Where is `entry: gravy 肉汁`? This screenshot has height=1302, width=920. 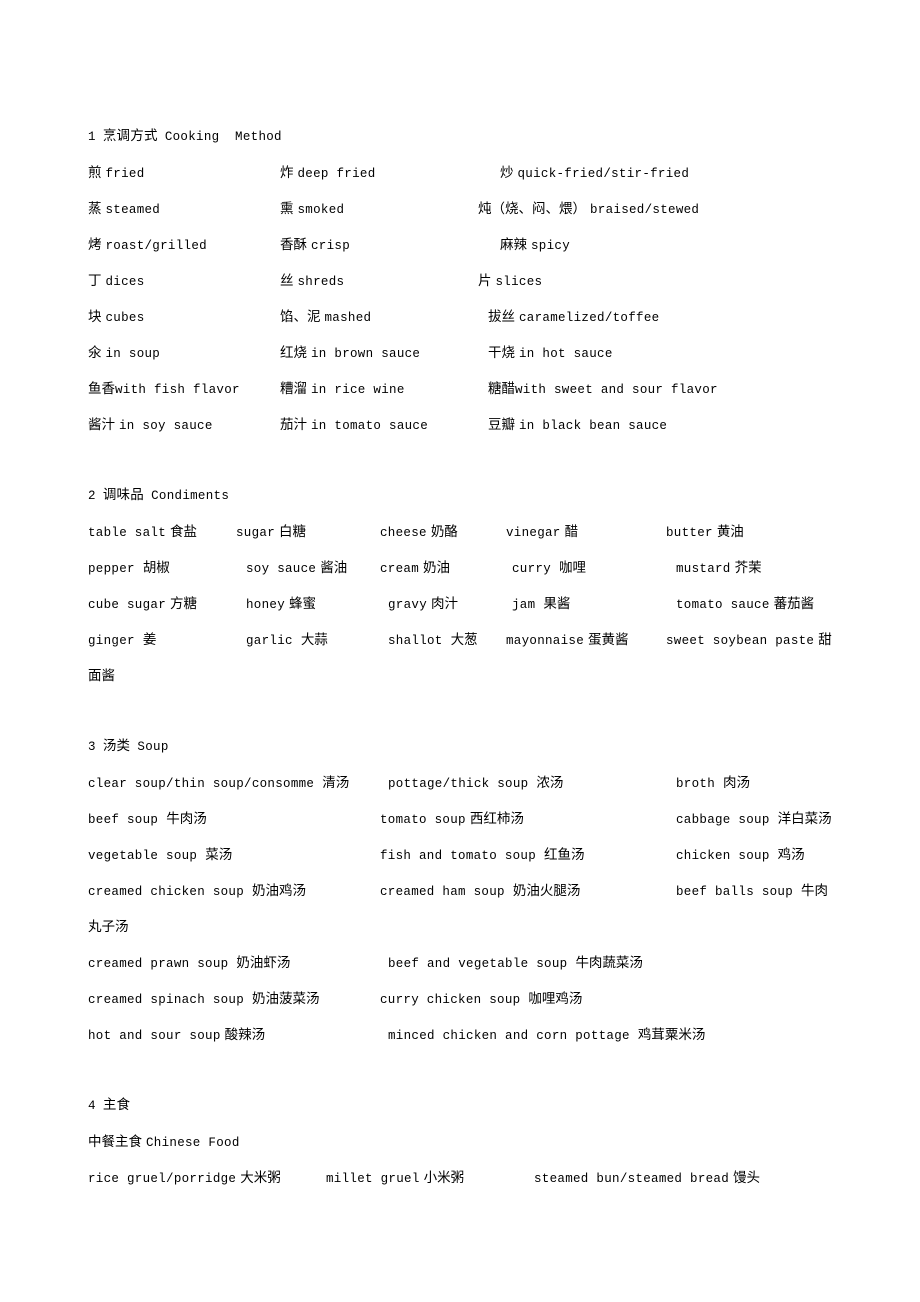
entry: gravy 肉汁 is located at coordinates (423, 604).